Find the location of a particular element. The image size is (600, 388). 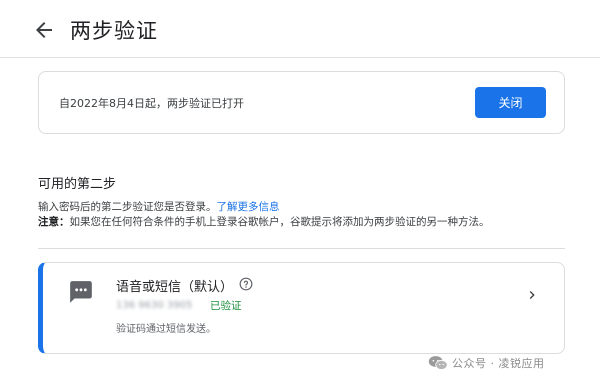

section-description: 输入密码后的第二步验证您是否登录。了解更多信息 is located at coordinates (159, 206).